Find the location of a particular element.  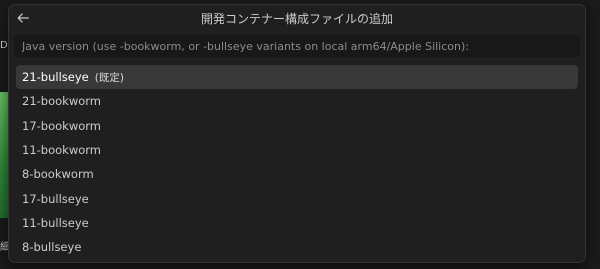

back-button is located at coordinates (23, 18).